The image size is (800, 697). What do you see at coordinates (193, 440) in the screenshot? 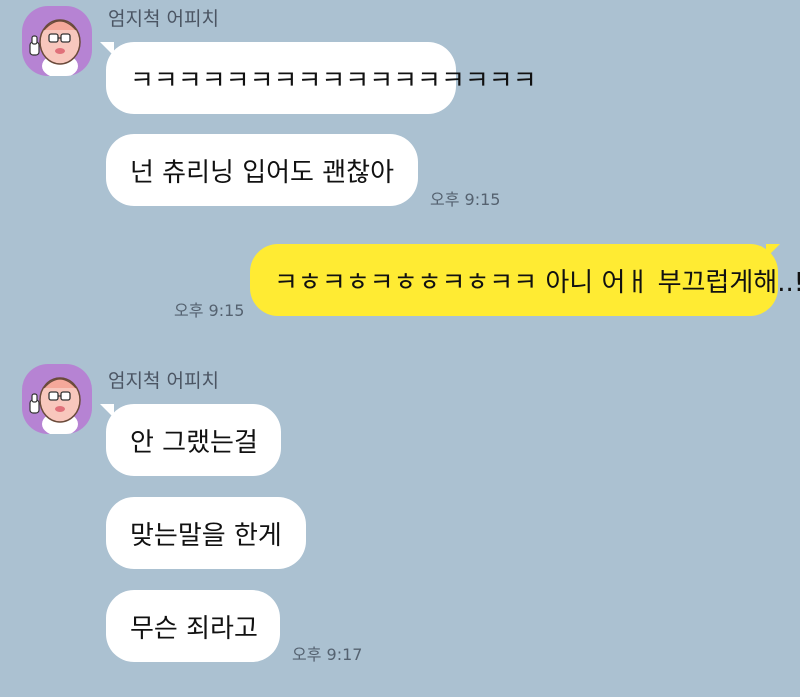
I see `message-bubble: 안 그랬는걸` at bounding box center [193, 440].